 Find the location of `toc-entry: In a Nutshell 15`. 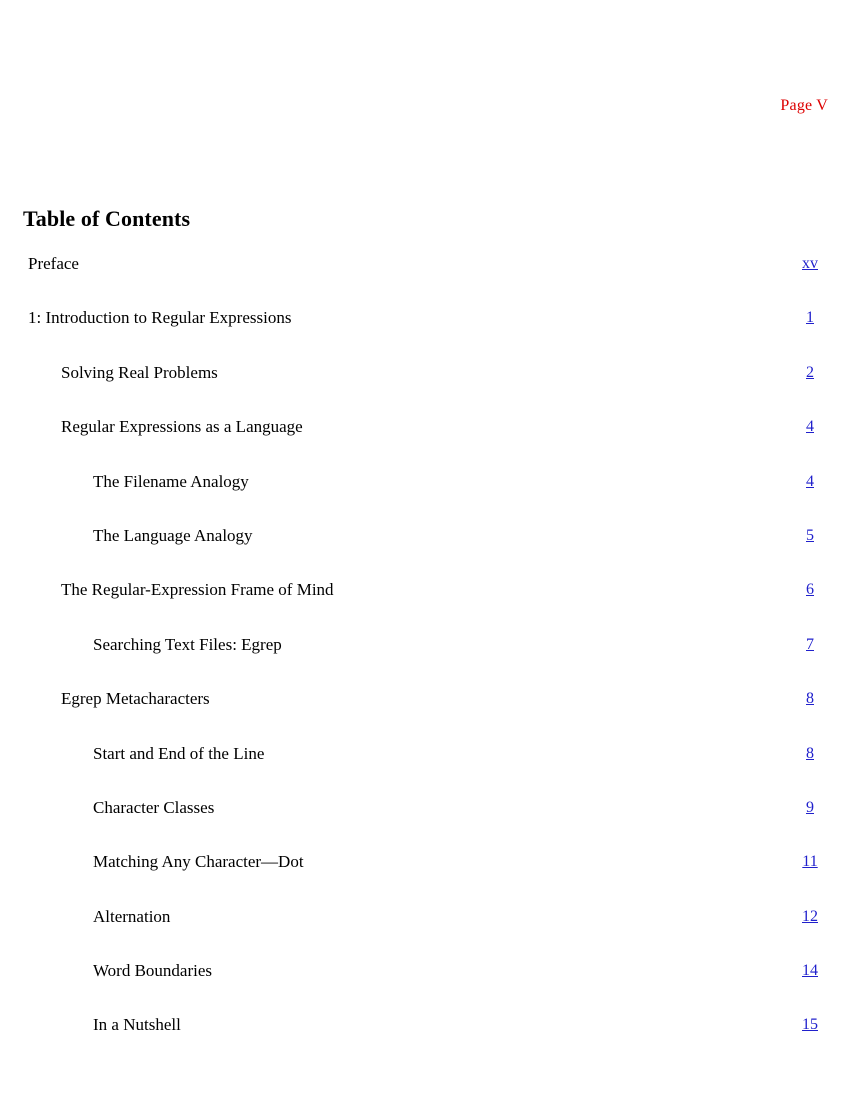

toc-entry: In a Nutshell 15 is located at coordinates (424, 1038).